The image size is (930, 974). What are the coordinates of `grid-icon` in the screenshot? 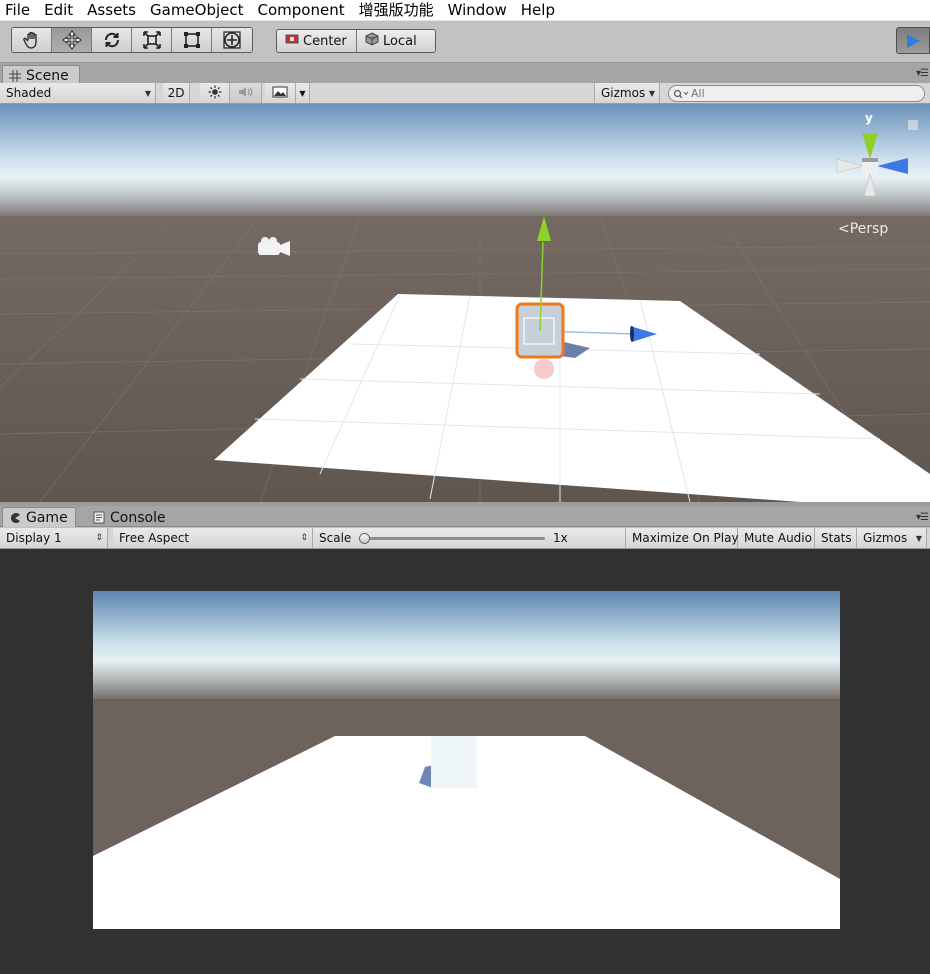 It's located at (15, 75).